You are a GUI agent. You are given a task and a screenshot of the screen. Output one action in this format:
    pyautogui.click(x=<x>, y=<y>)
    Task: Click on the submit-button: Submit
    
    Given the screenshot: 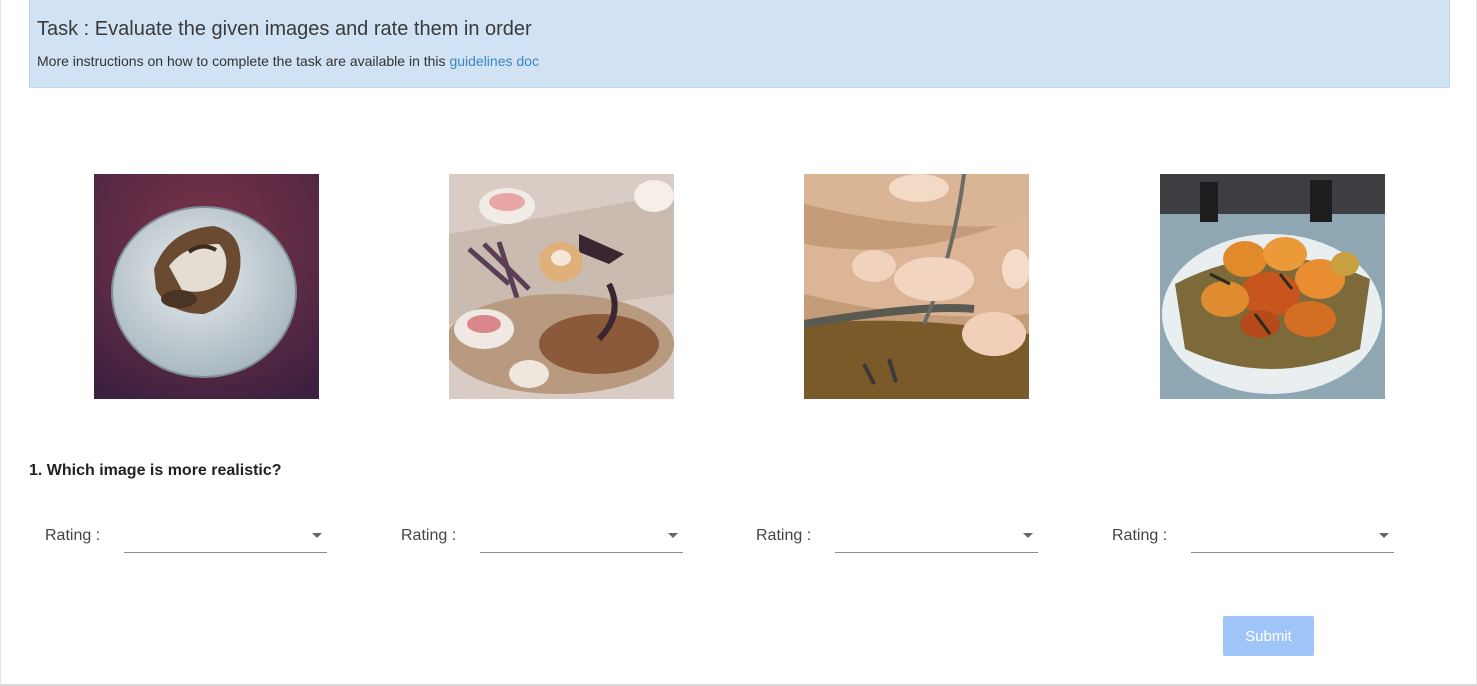 What is the action you would take?
    pyautogui.click(x=1268, y=636)
    